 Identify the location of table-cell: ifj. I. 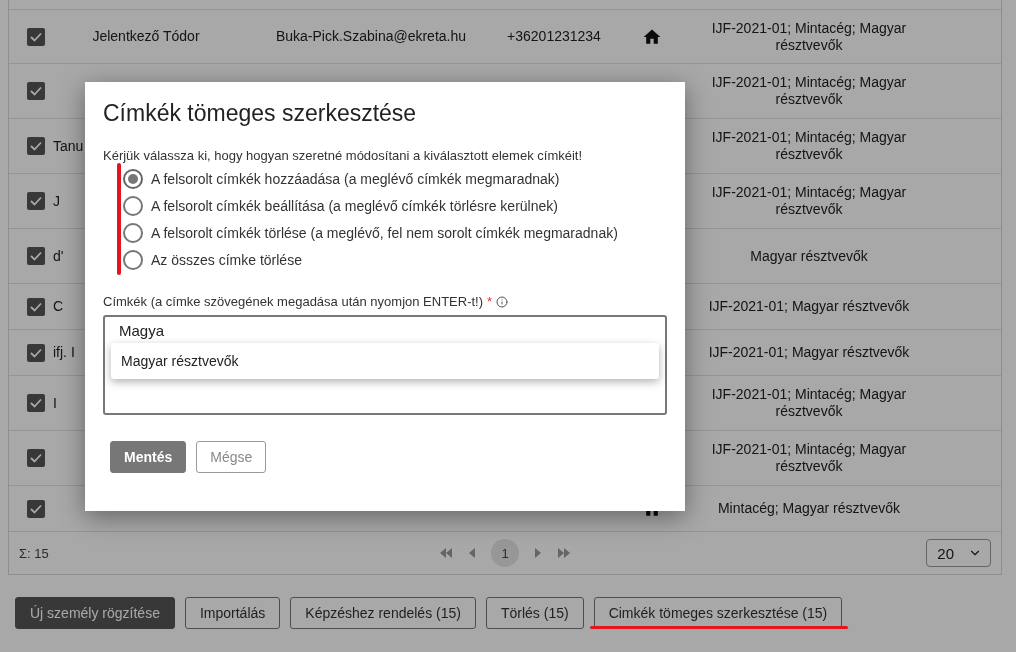
(64, 352).